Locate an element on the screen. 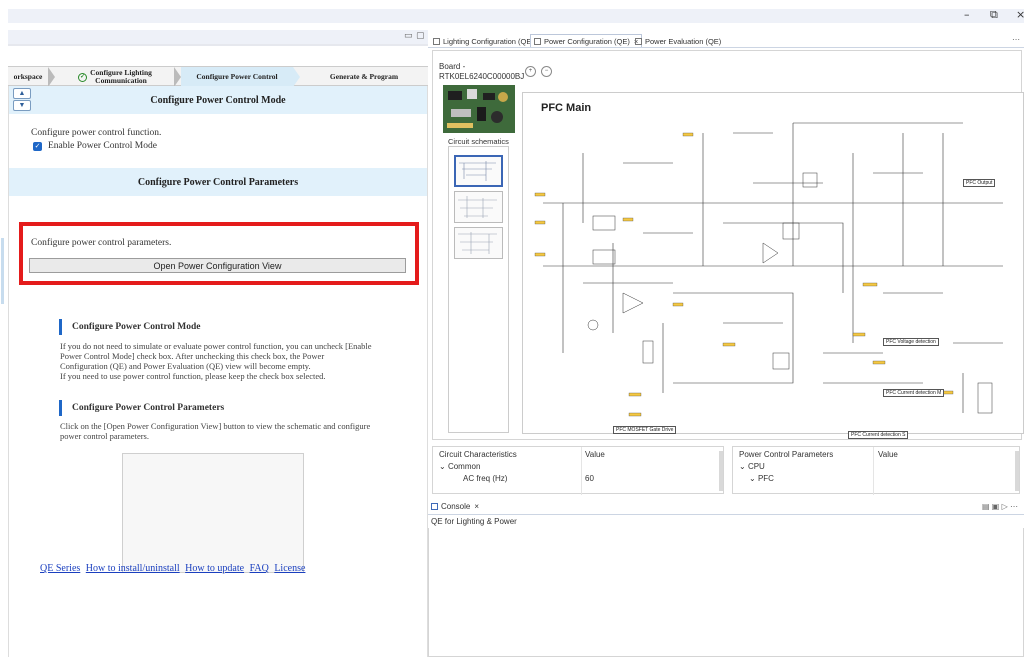  close-button: × is located at coordinates (1020, 14).